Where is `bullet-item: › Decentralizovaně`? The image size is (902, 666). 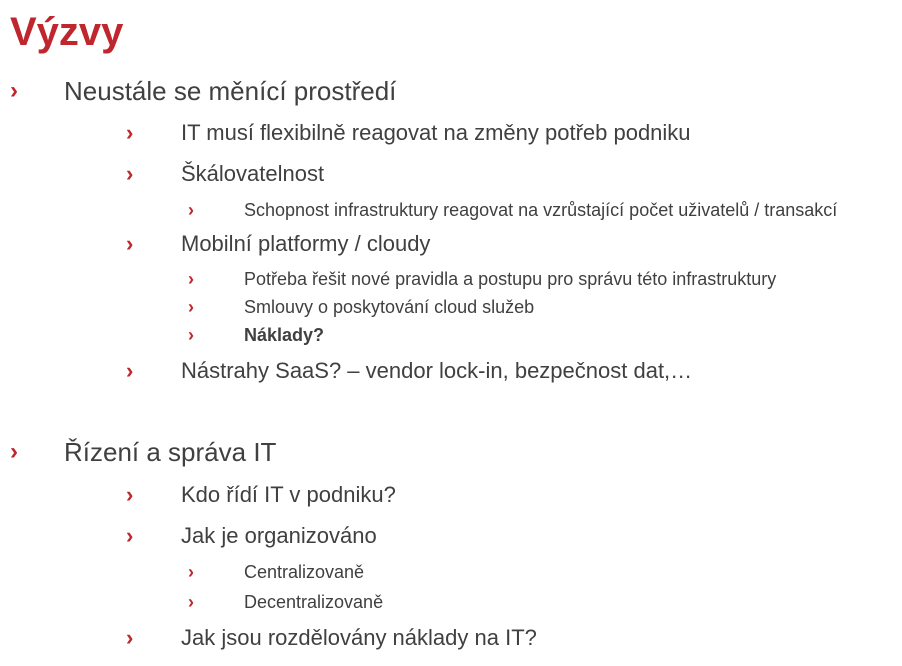
bullet-item: › Decentralizovaně is located at coordinates (286, 602).